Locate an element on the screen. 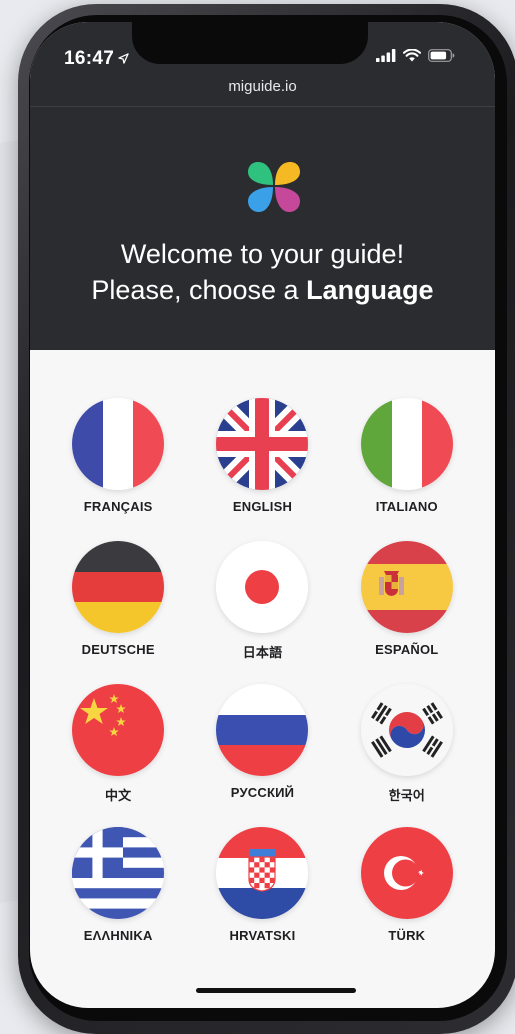 The width and height of the screenshot is (515, 1034). browser-url: miguide.io is located at coordinates (262, 86).